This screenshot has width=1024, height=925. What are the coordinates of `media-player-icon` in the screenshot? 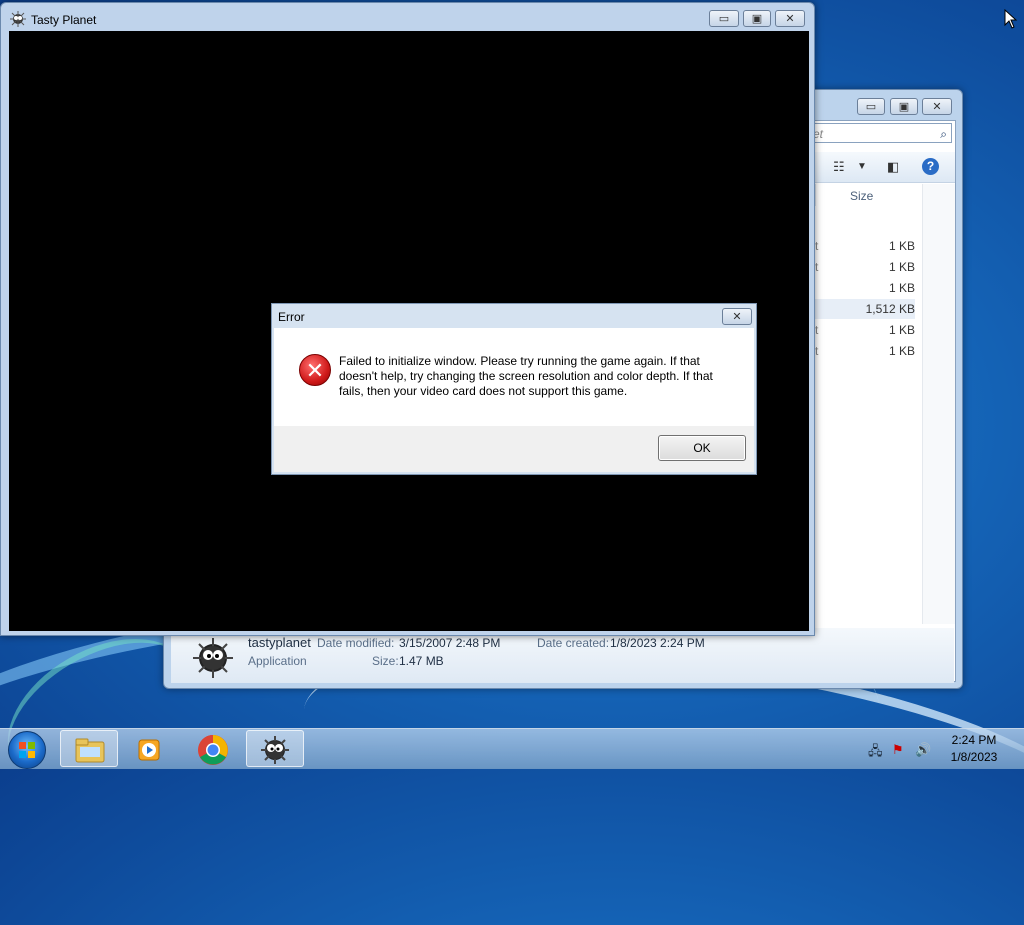 It's located at (149, 750).